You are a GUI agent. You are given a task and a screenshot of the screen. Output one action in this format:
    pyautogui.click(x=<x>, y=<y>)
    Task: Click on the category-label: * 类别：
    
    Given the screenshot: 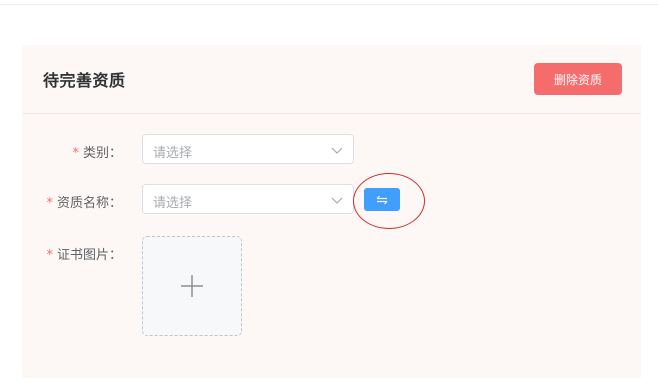 What is the action you would take?
    pyautogui.click(x=69, y=151)
    